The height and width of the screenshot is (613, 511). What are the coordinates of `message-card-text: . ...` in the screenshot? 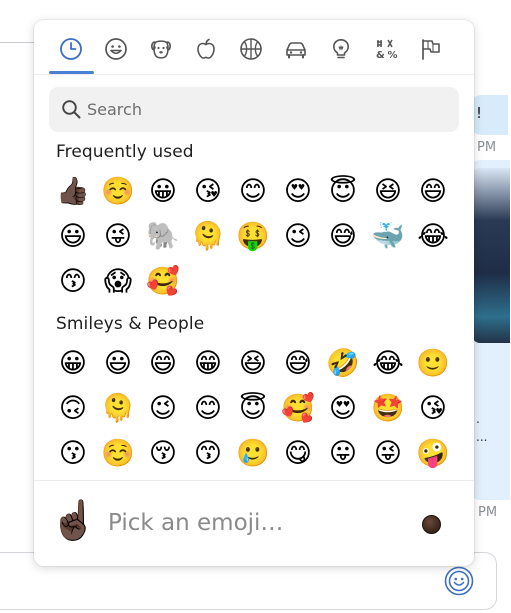 It's located at (481, 428).